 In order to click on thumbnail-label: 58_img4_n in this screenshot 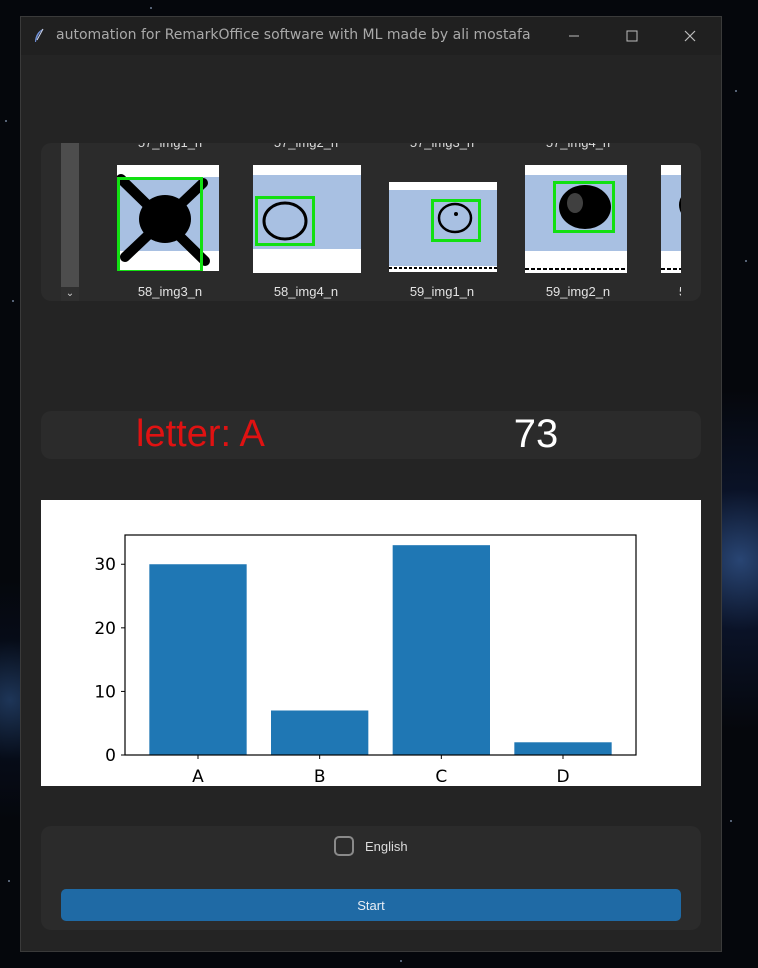, I will do `click(306, 291)`.